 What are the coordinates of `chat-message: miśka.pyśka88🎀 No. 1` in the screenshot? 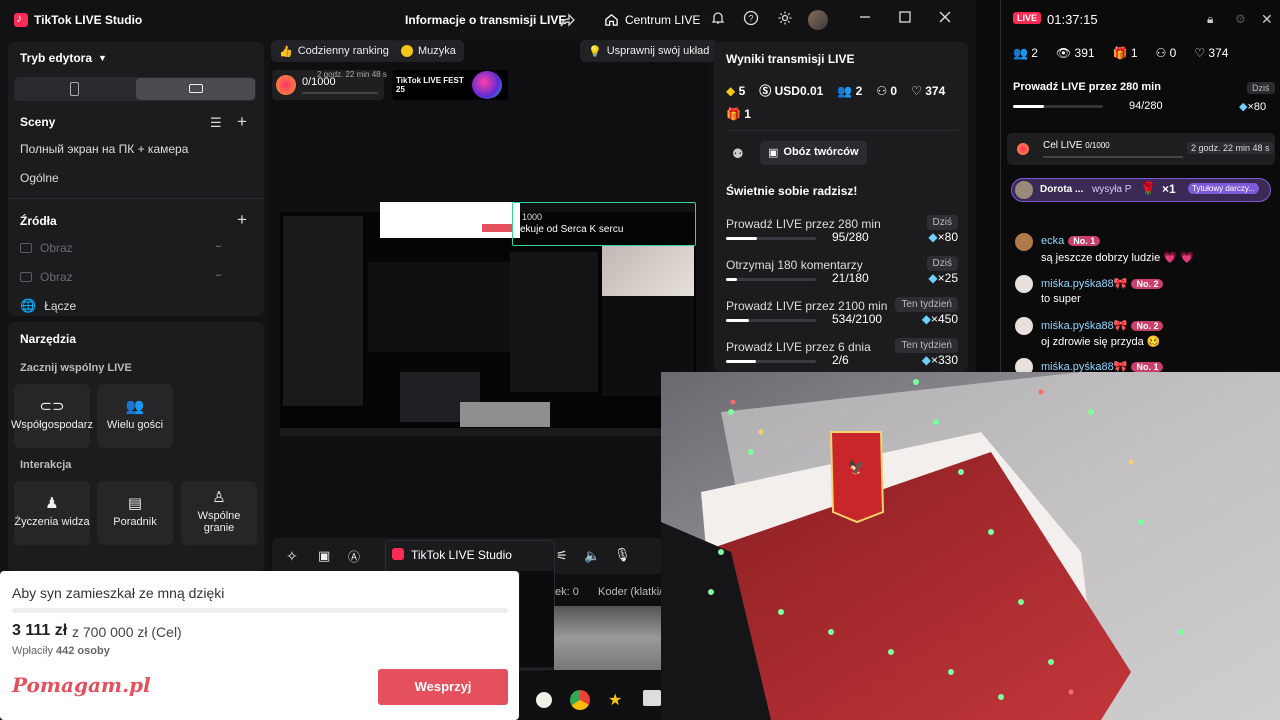 It's located at (1145, 365).